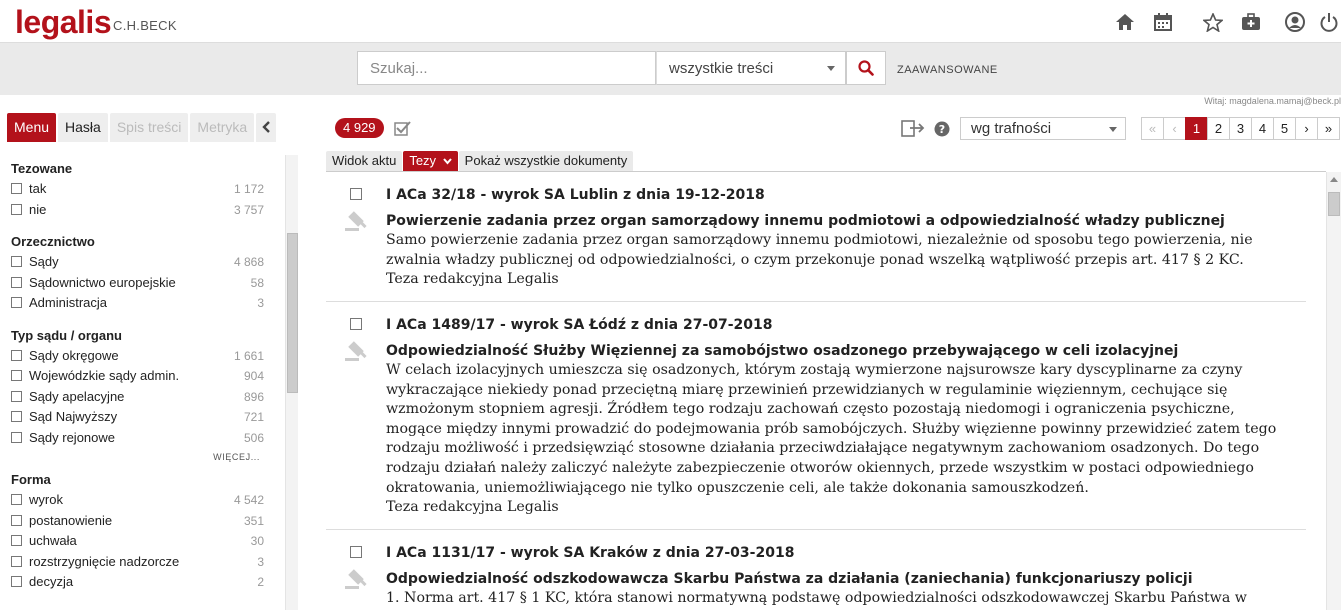  Describe the element at coordinates (147, 303) in the screenshot. I see `filter-item: Administracja 3` at that location.